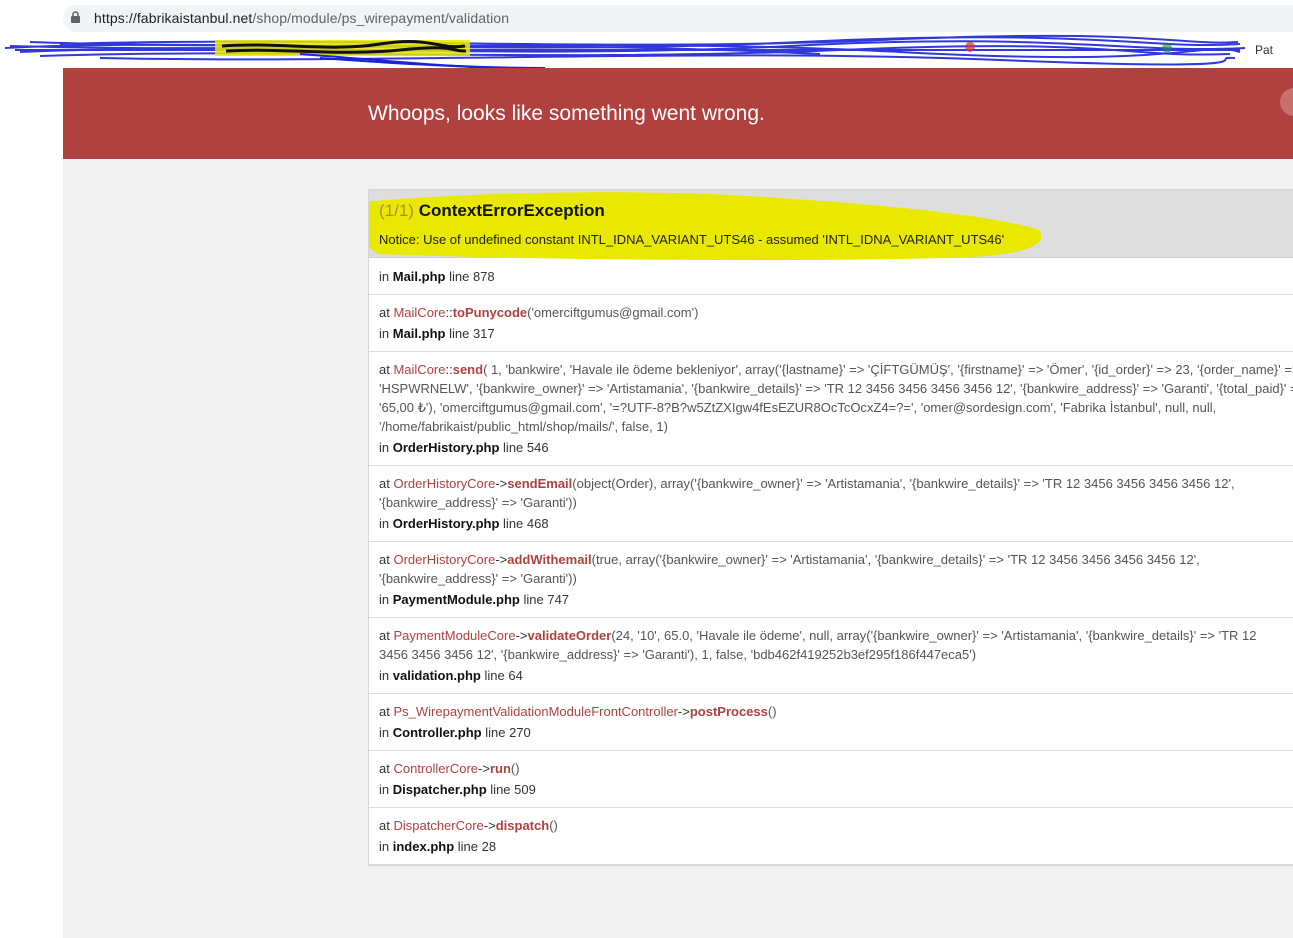 The height and width of the screenshot is (938, 1293). Describe the element at coordinates (472, 333) in the screenshot. I see `frame-line: line 317` at that location.